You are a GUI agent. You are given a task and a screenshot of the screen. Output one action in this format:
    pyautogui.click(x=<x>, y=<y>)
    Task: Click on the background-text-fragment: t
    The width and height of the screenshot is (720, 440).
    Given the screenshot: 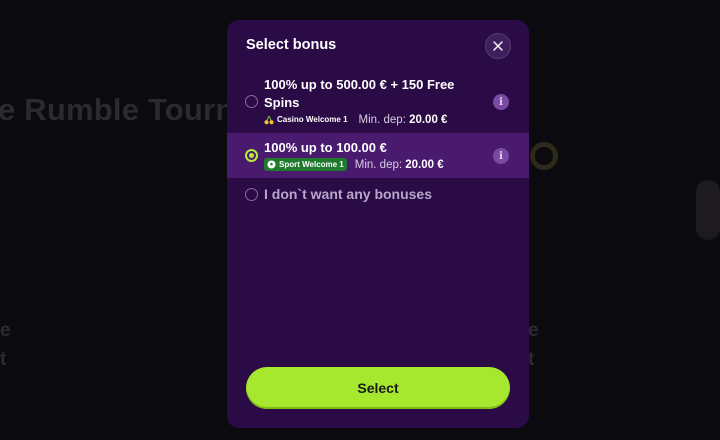 What is the action you would take?
    pyautogui.click(x=3, y=359)
    